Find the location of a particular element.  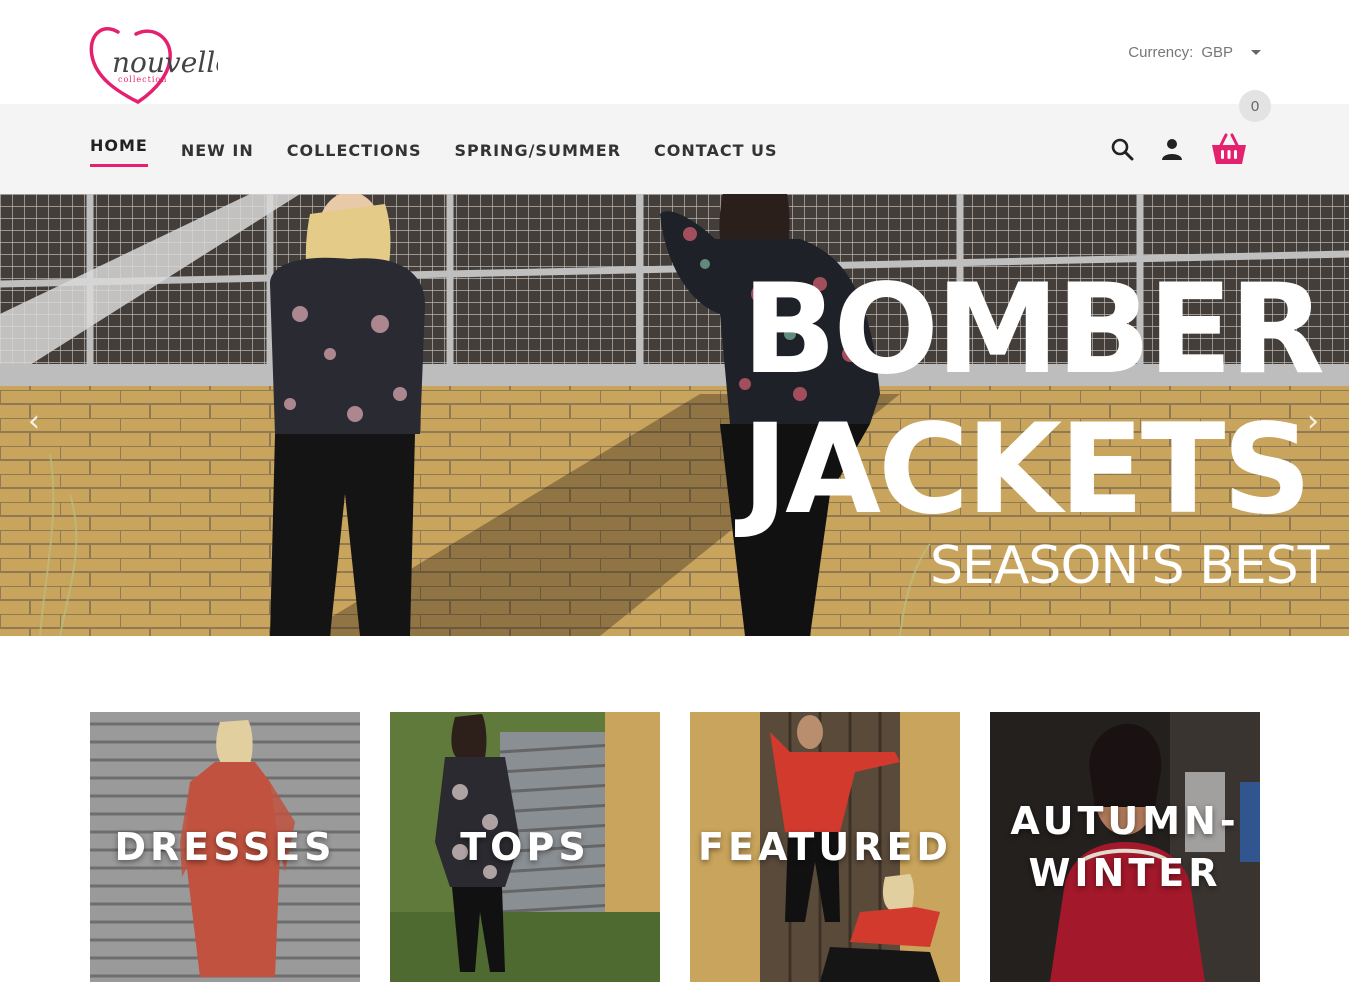

nav-item-collections: COLLECTIONS is located at coordinates (354, 149).